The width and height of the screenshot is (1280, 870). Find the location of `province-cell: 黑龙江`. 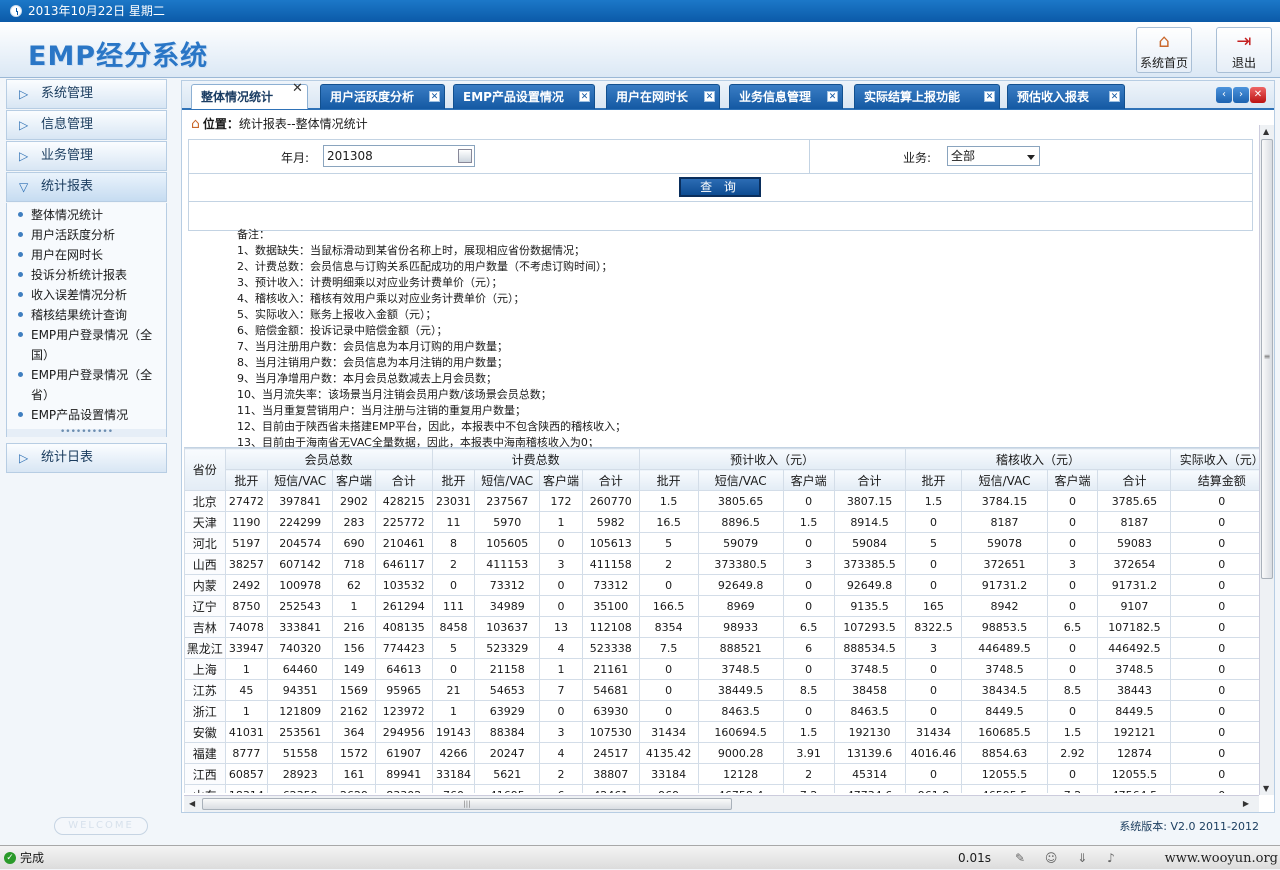

province-cell: 黑龙江 is located at coordinates (205, 648).